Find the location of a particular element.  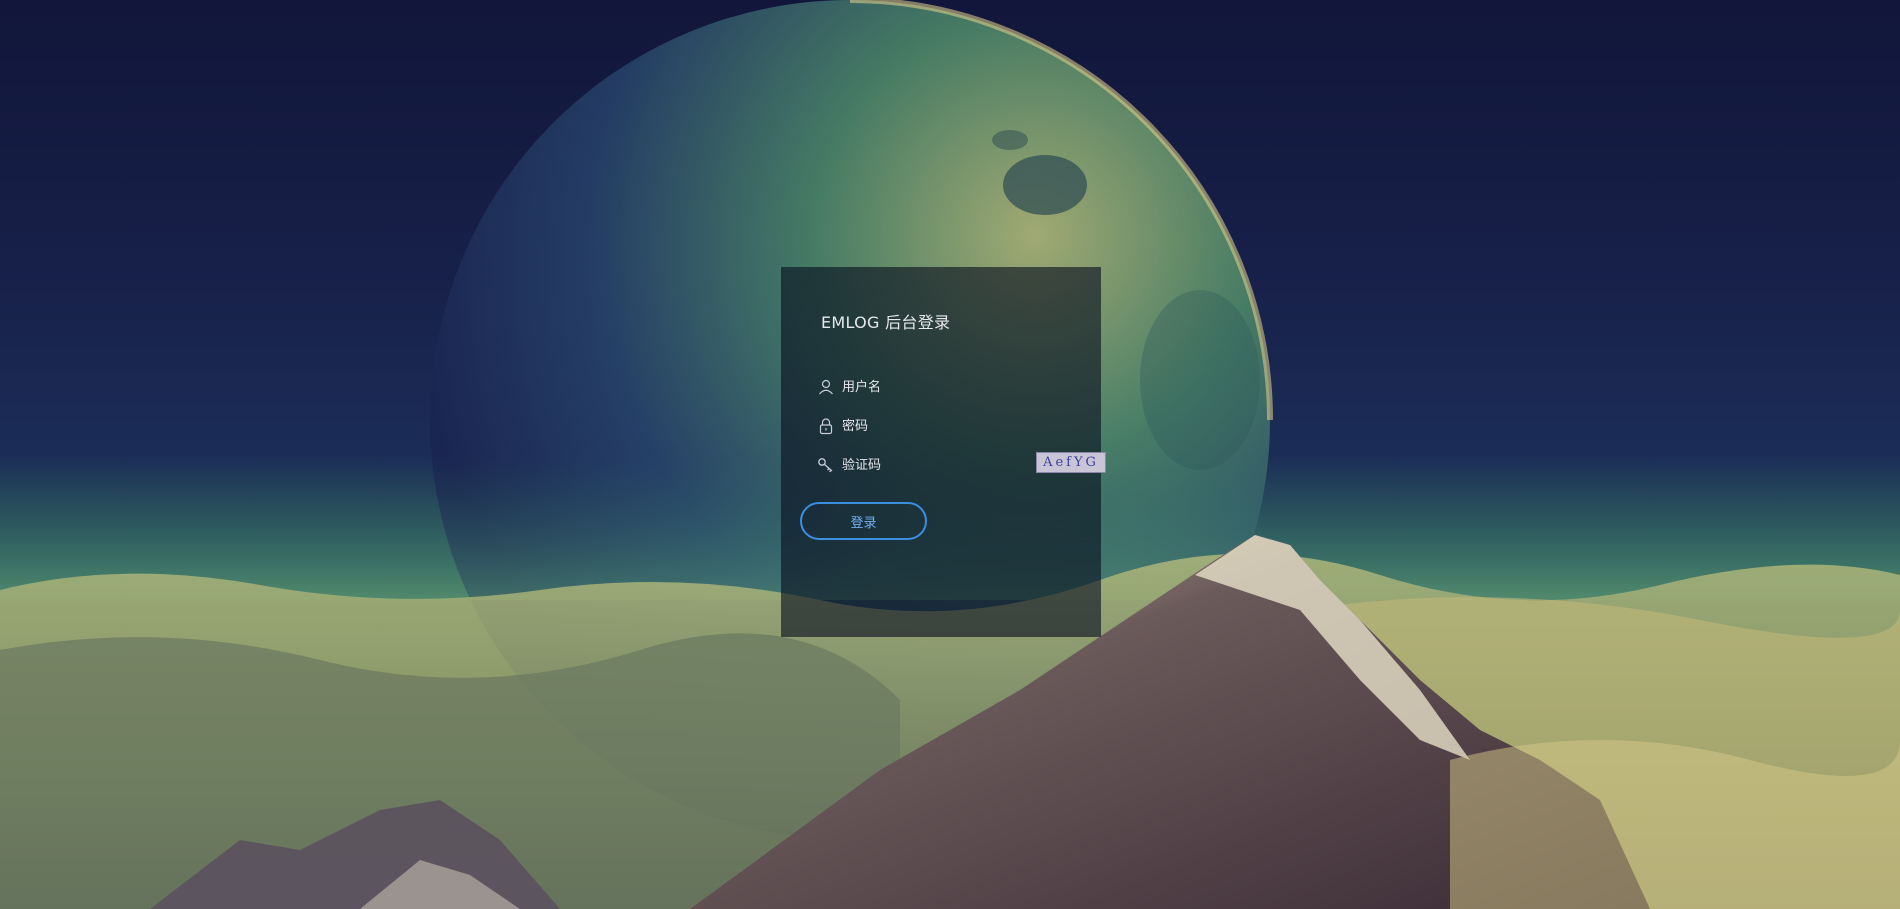

lock-icon is located at coordinates (826, 426).